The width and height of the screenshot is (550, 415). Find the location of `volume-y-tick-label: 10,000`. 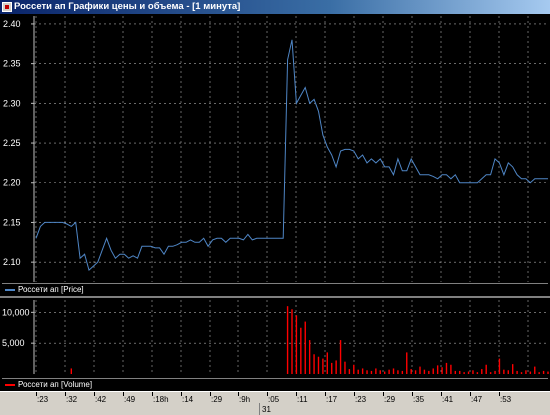

volume-y-tick-label: 10,000 is located at coordinates (16, 312).